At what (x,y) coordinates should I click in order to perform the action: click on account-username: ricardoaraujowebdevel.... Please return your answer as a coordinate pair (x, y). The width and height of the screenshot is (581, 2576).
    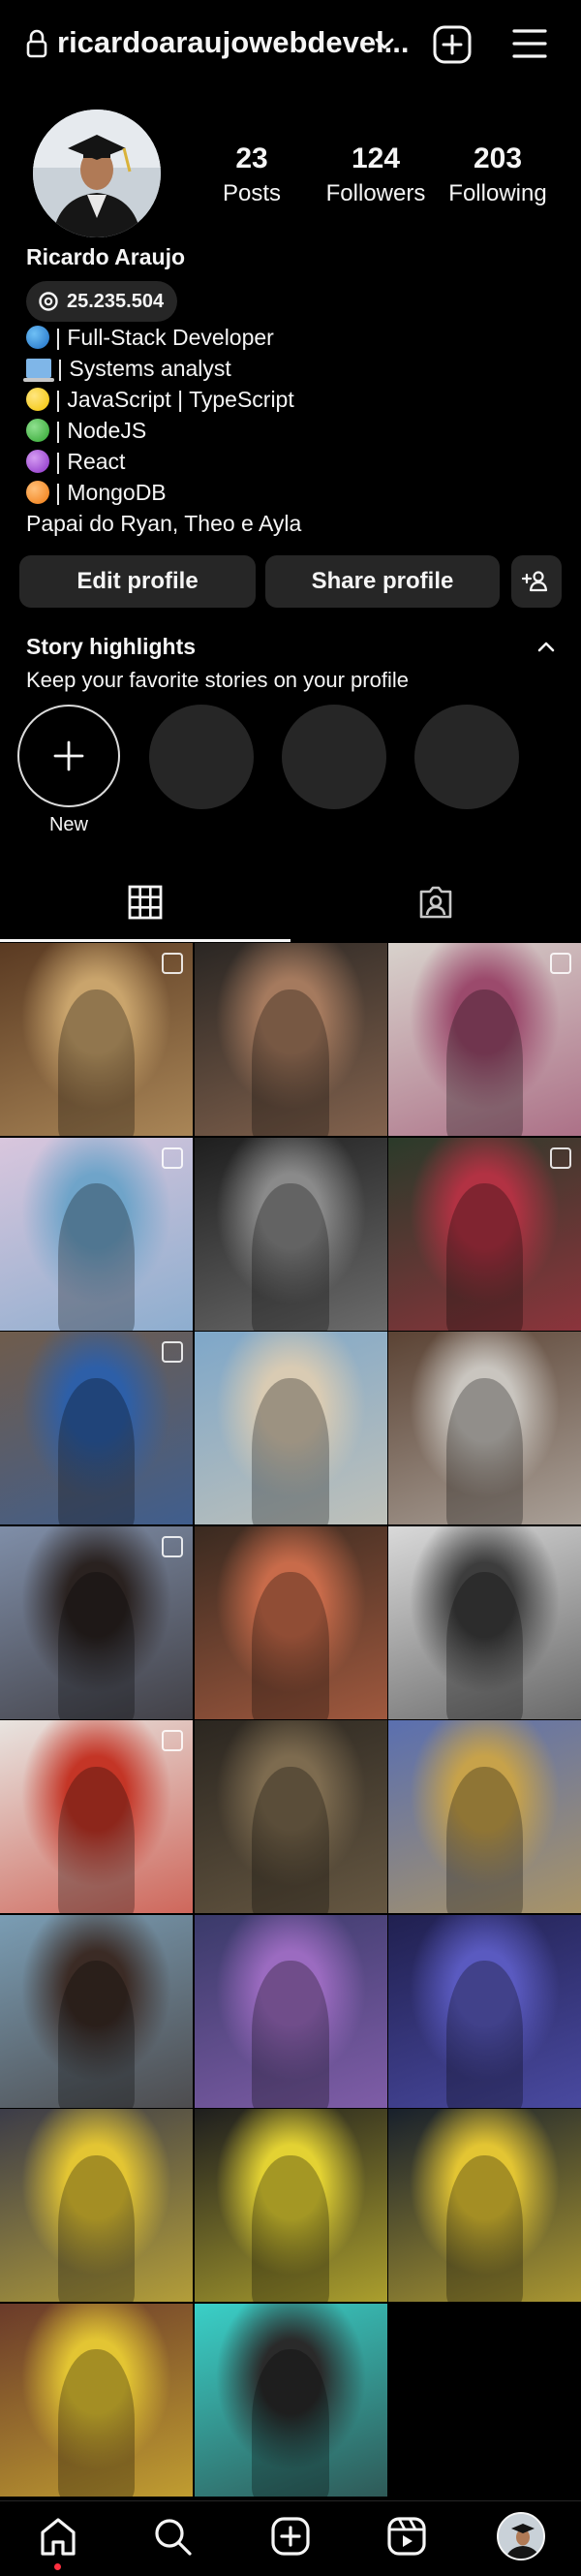
    Looking at the image, I should click on (233, 42).